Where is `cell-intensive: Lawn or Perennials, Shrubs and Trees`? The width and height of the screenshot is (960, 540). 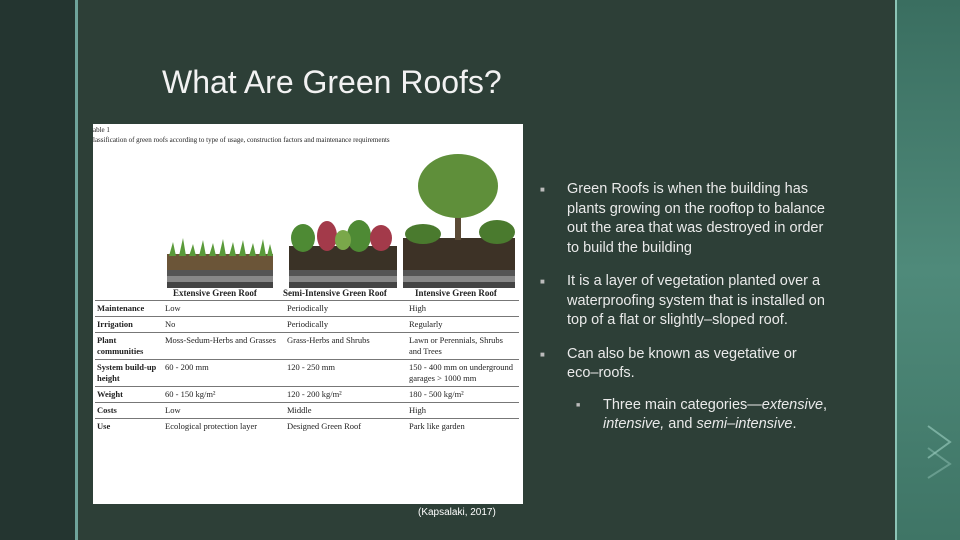
cell-intensive: Lawn or Perennials, Shrubs and Trees is located at coordinates (463, 346).